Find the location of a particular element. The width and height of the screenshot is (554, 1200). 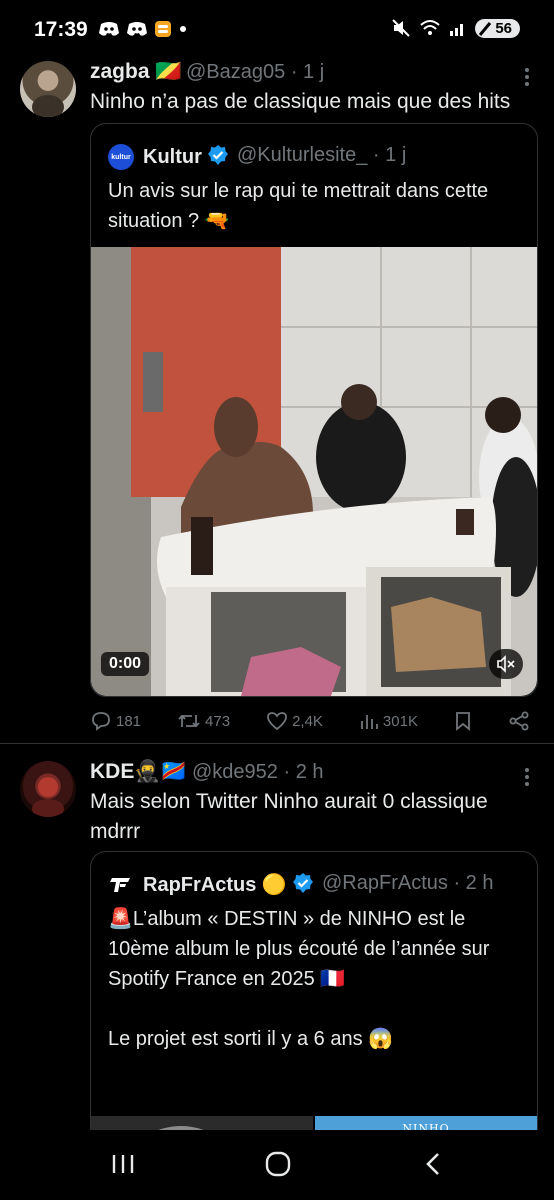

burger-icon is located at coordinates (163, 29).